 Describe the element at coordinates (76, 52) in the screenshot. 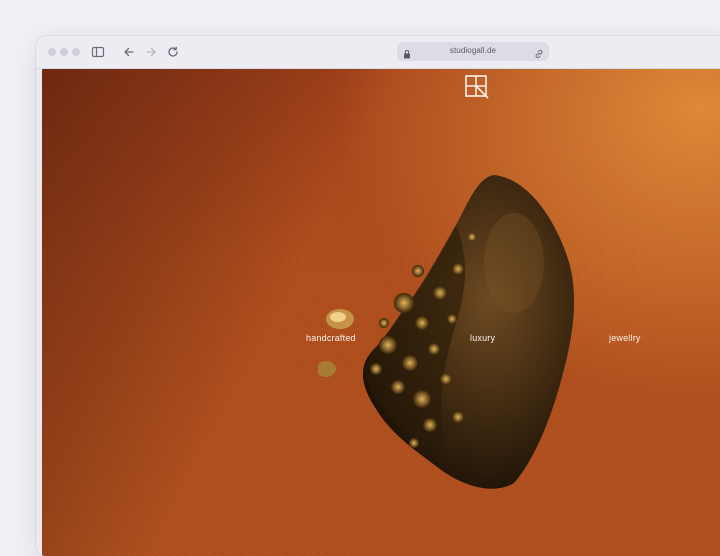

I see `window-zoom-control` at that location.